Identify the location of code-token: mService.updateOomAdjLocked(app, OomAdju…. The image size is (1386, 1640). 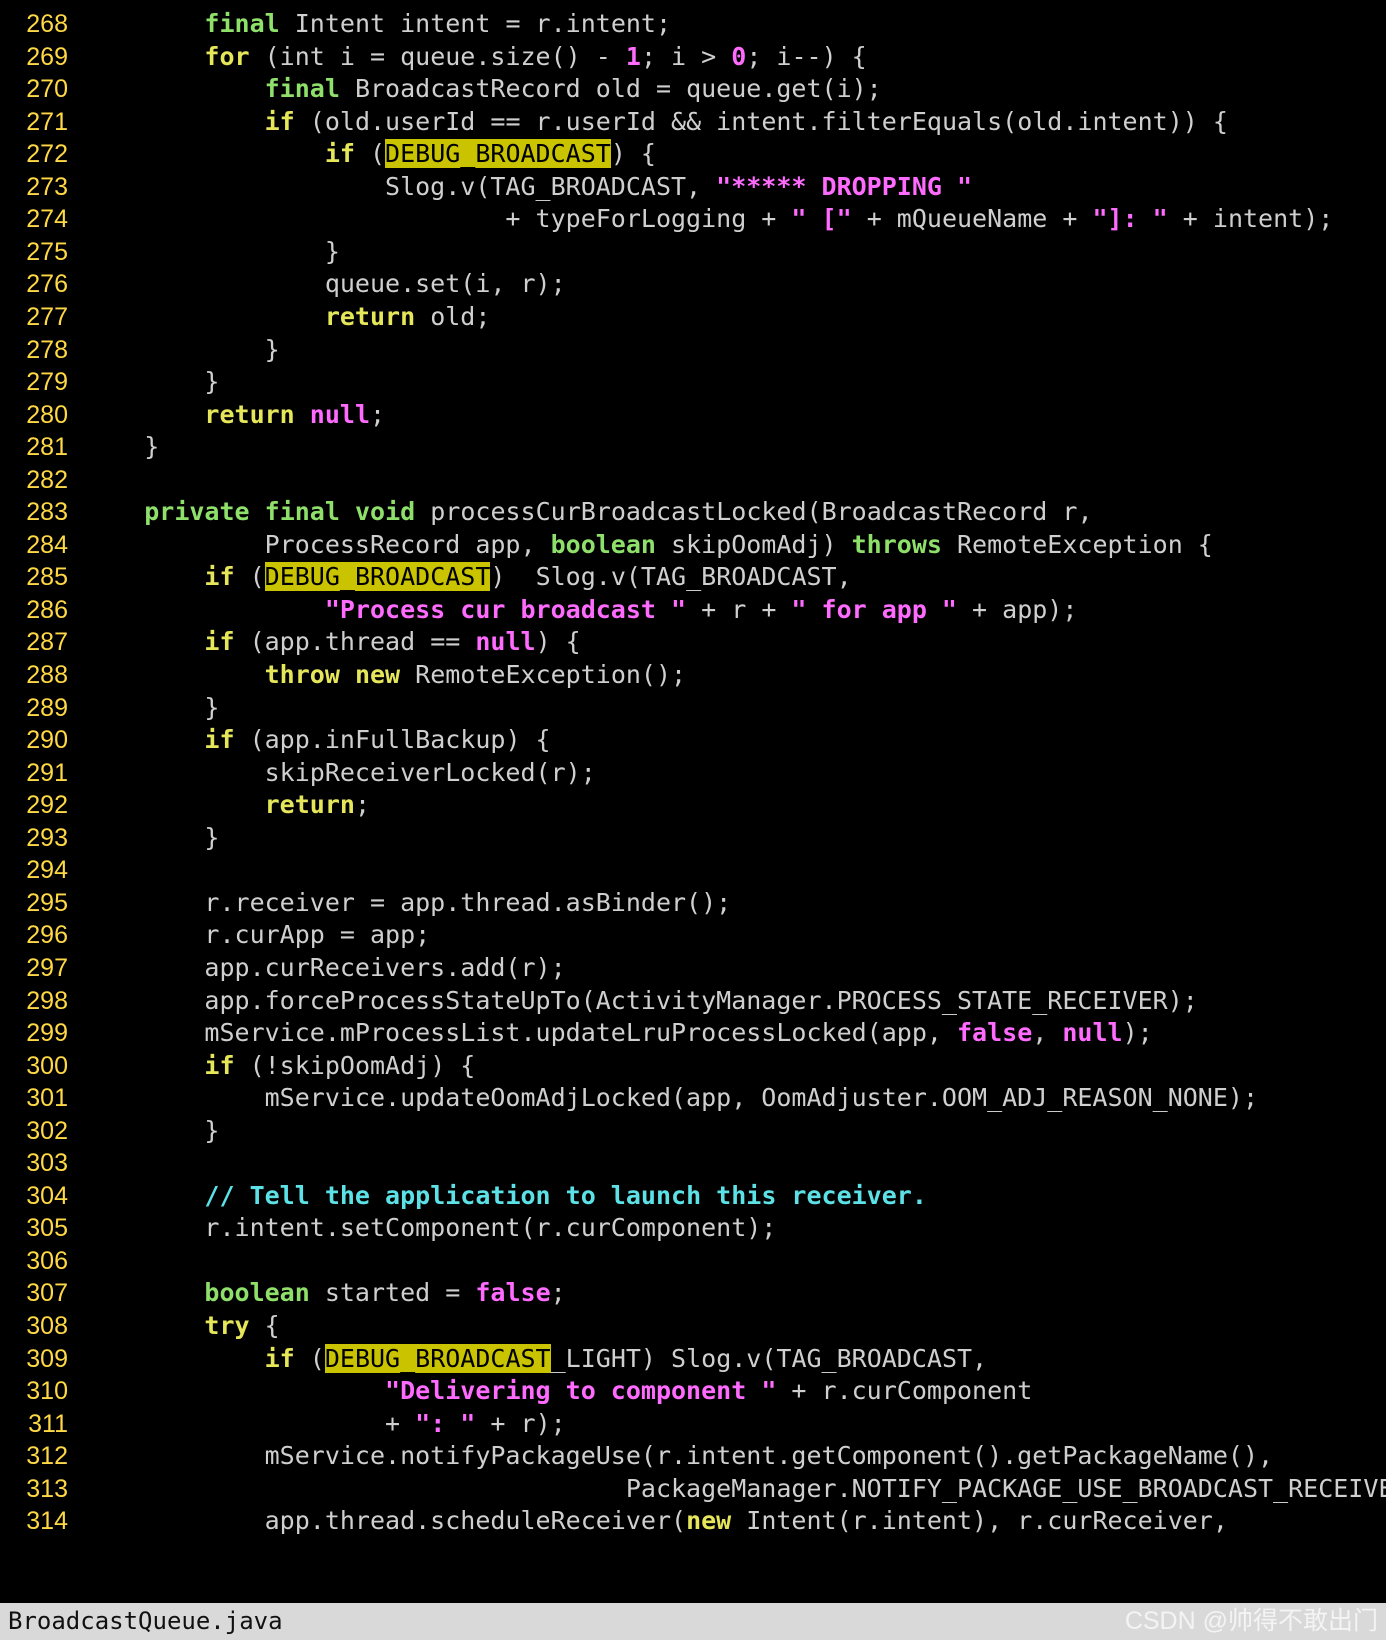
(671, 1098).